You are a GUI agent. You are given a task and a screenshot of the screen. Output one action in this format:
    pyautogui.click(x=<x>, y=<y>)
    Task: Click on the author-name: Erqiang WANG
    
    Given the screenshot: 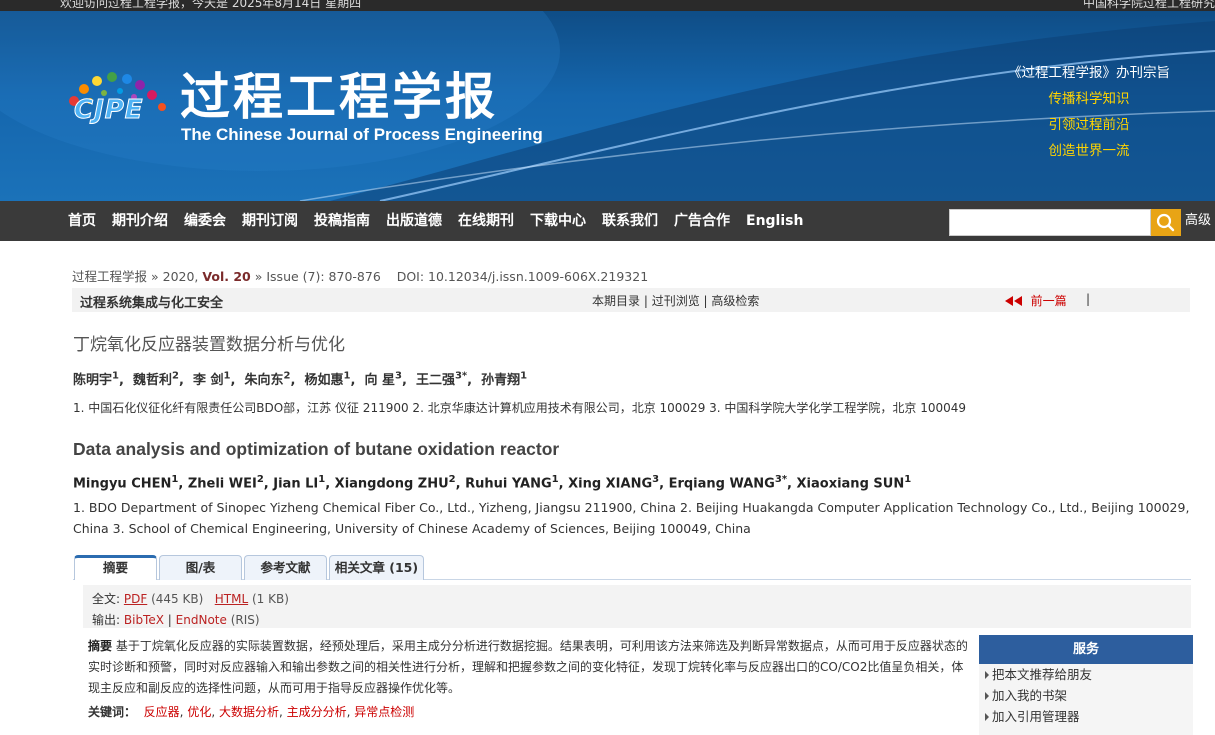 What is the action you would take?
    pyautogui.click(x=722, y=483)
    